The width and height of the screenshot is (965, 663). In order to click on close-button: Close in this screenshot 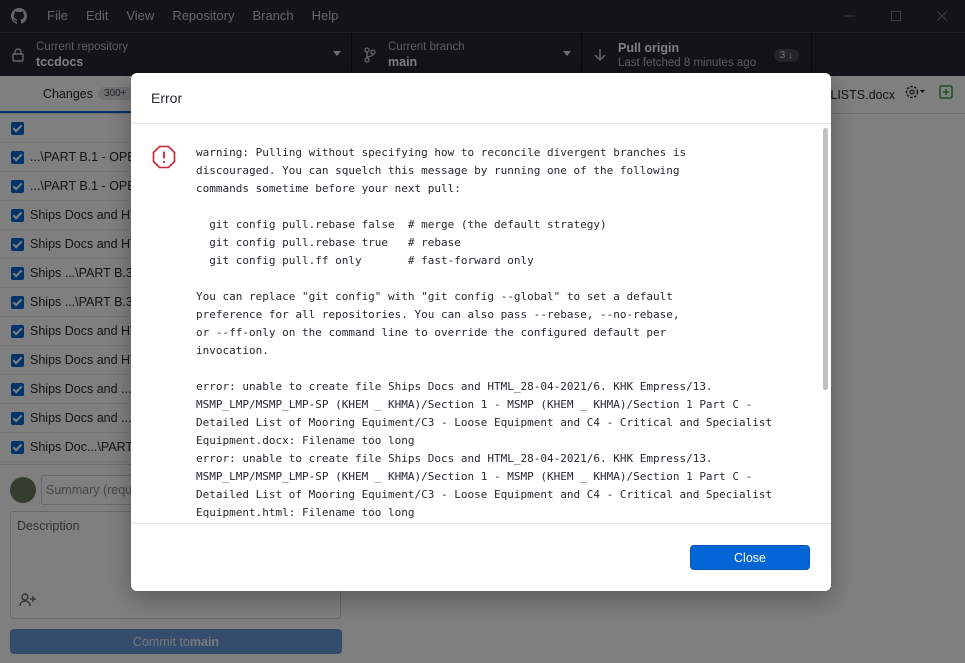, I will do `click(750, 557)`.